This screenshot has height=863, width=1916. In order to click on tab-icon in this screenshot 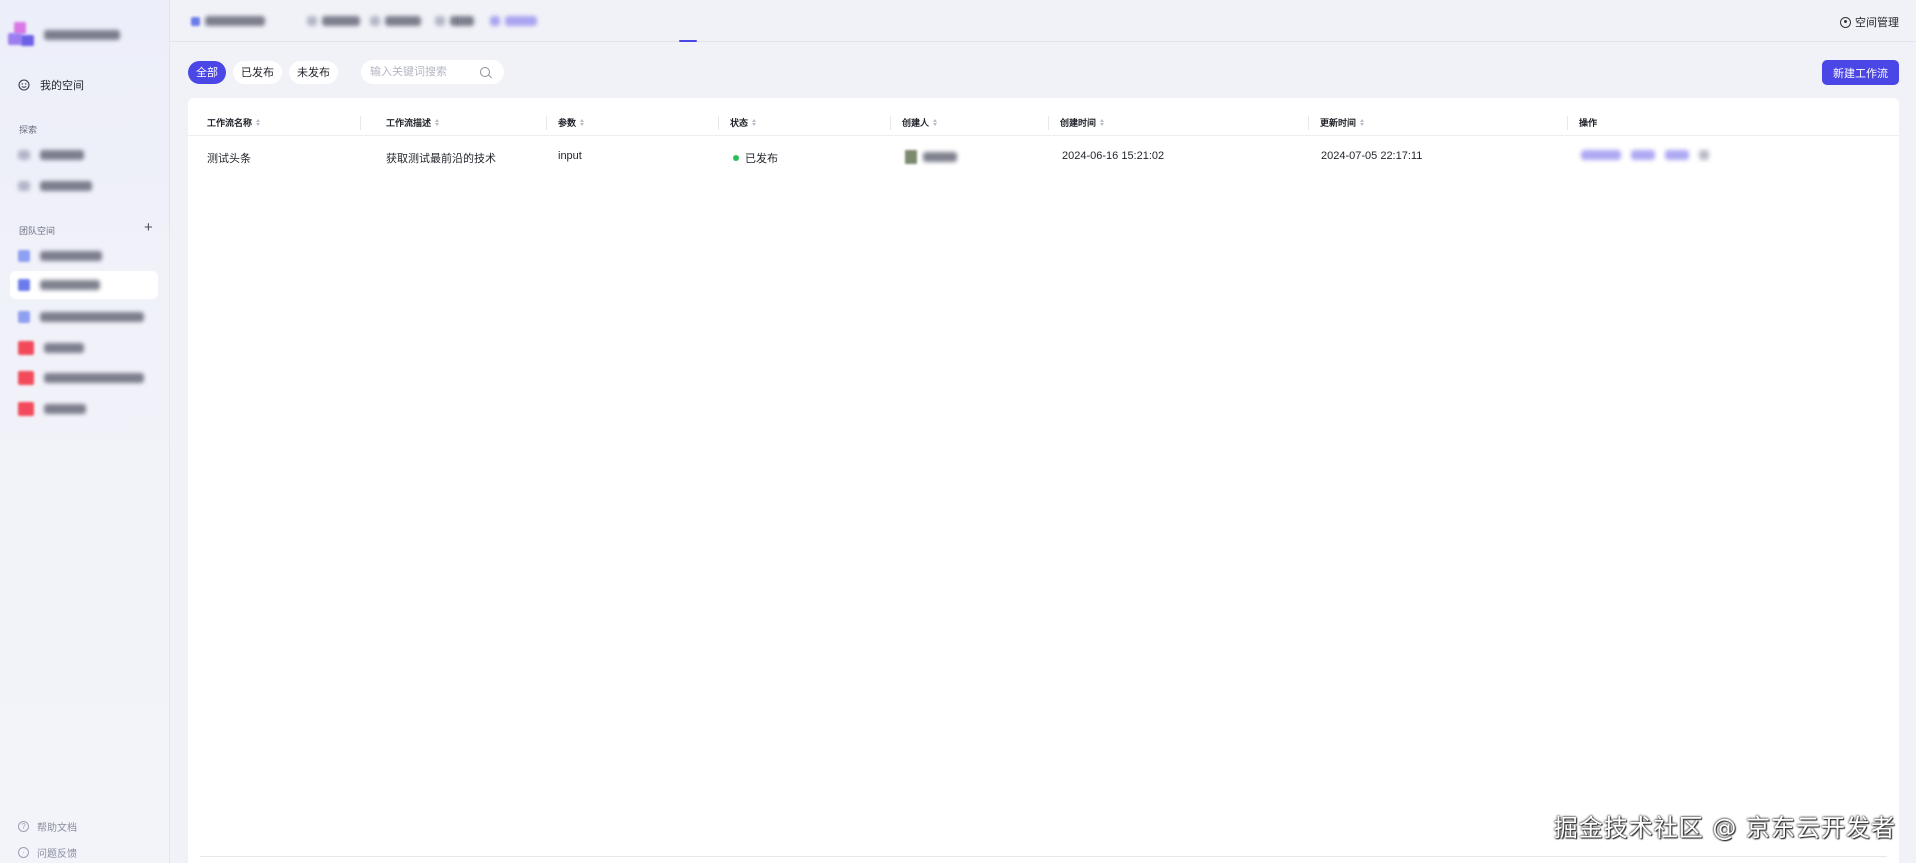, I will do `click(195, 21)`.